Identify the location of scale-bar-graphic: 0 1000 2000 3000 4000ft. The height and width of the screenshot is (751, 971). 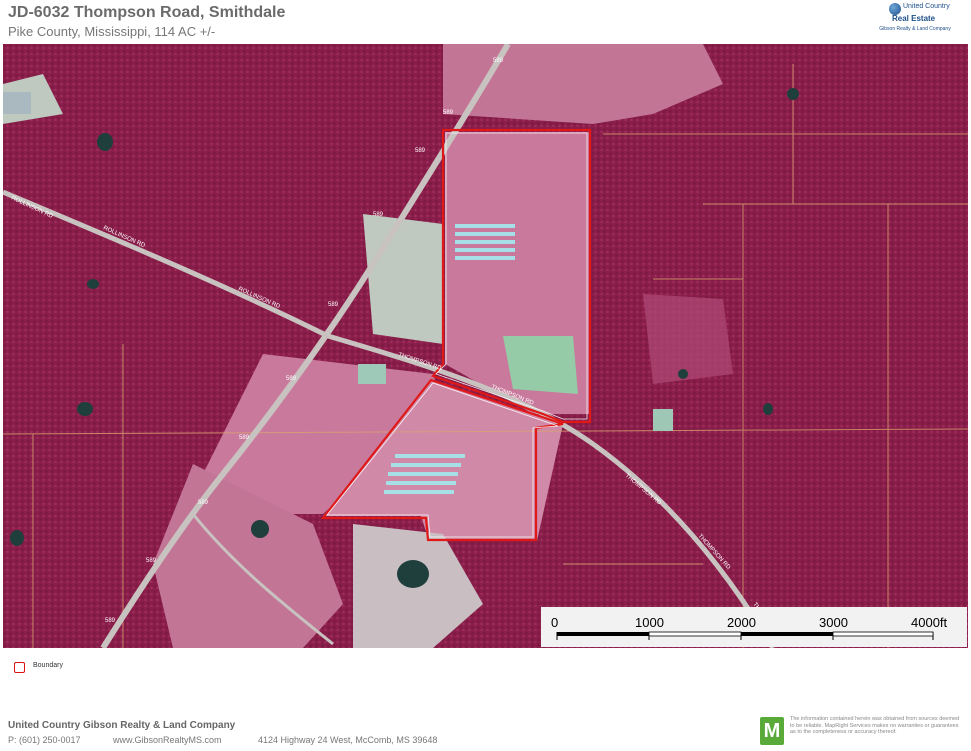
(749, 627).